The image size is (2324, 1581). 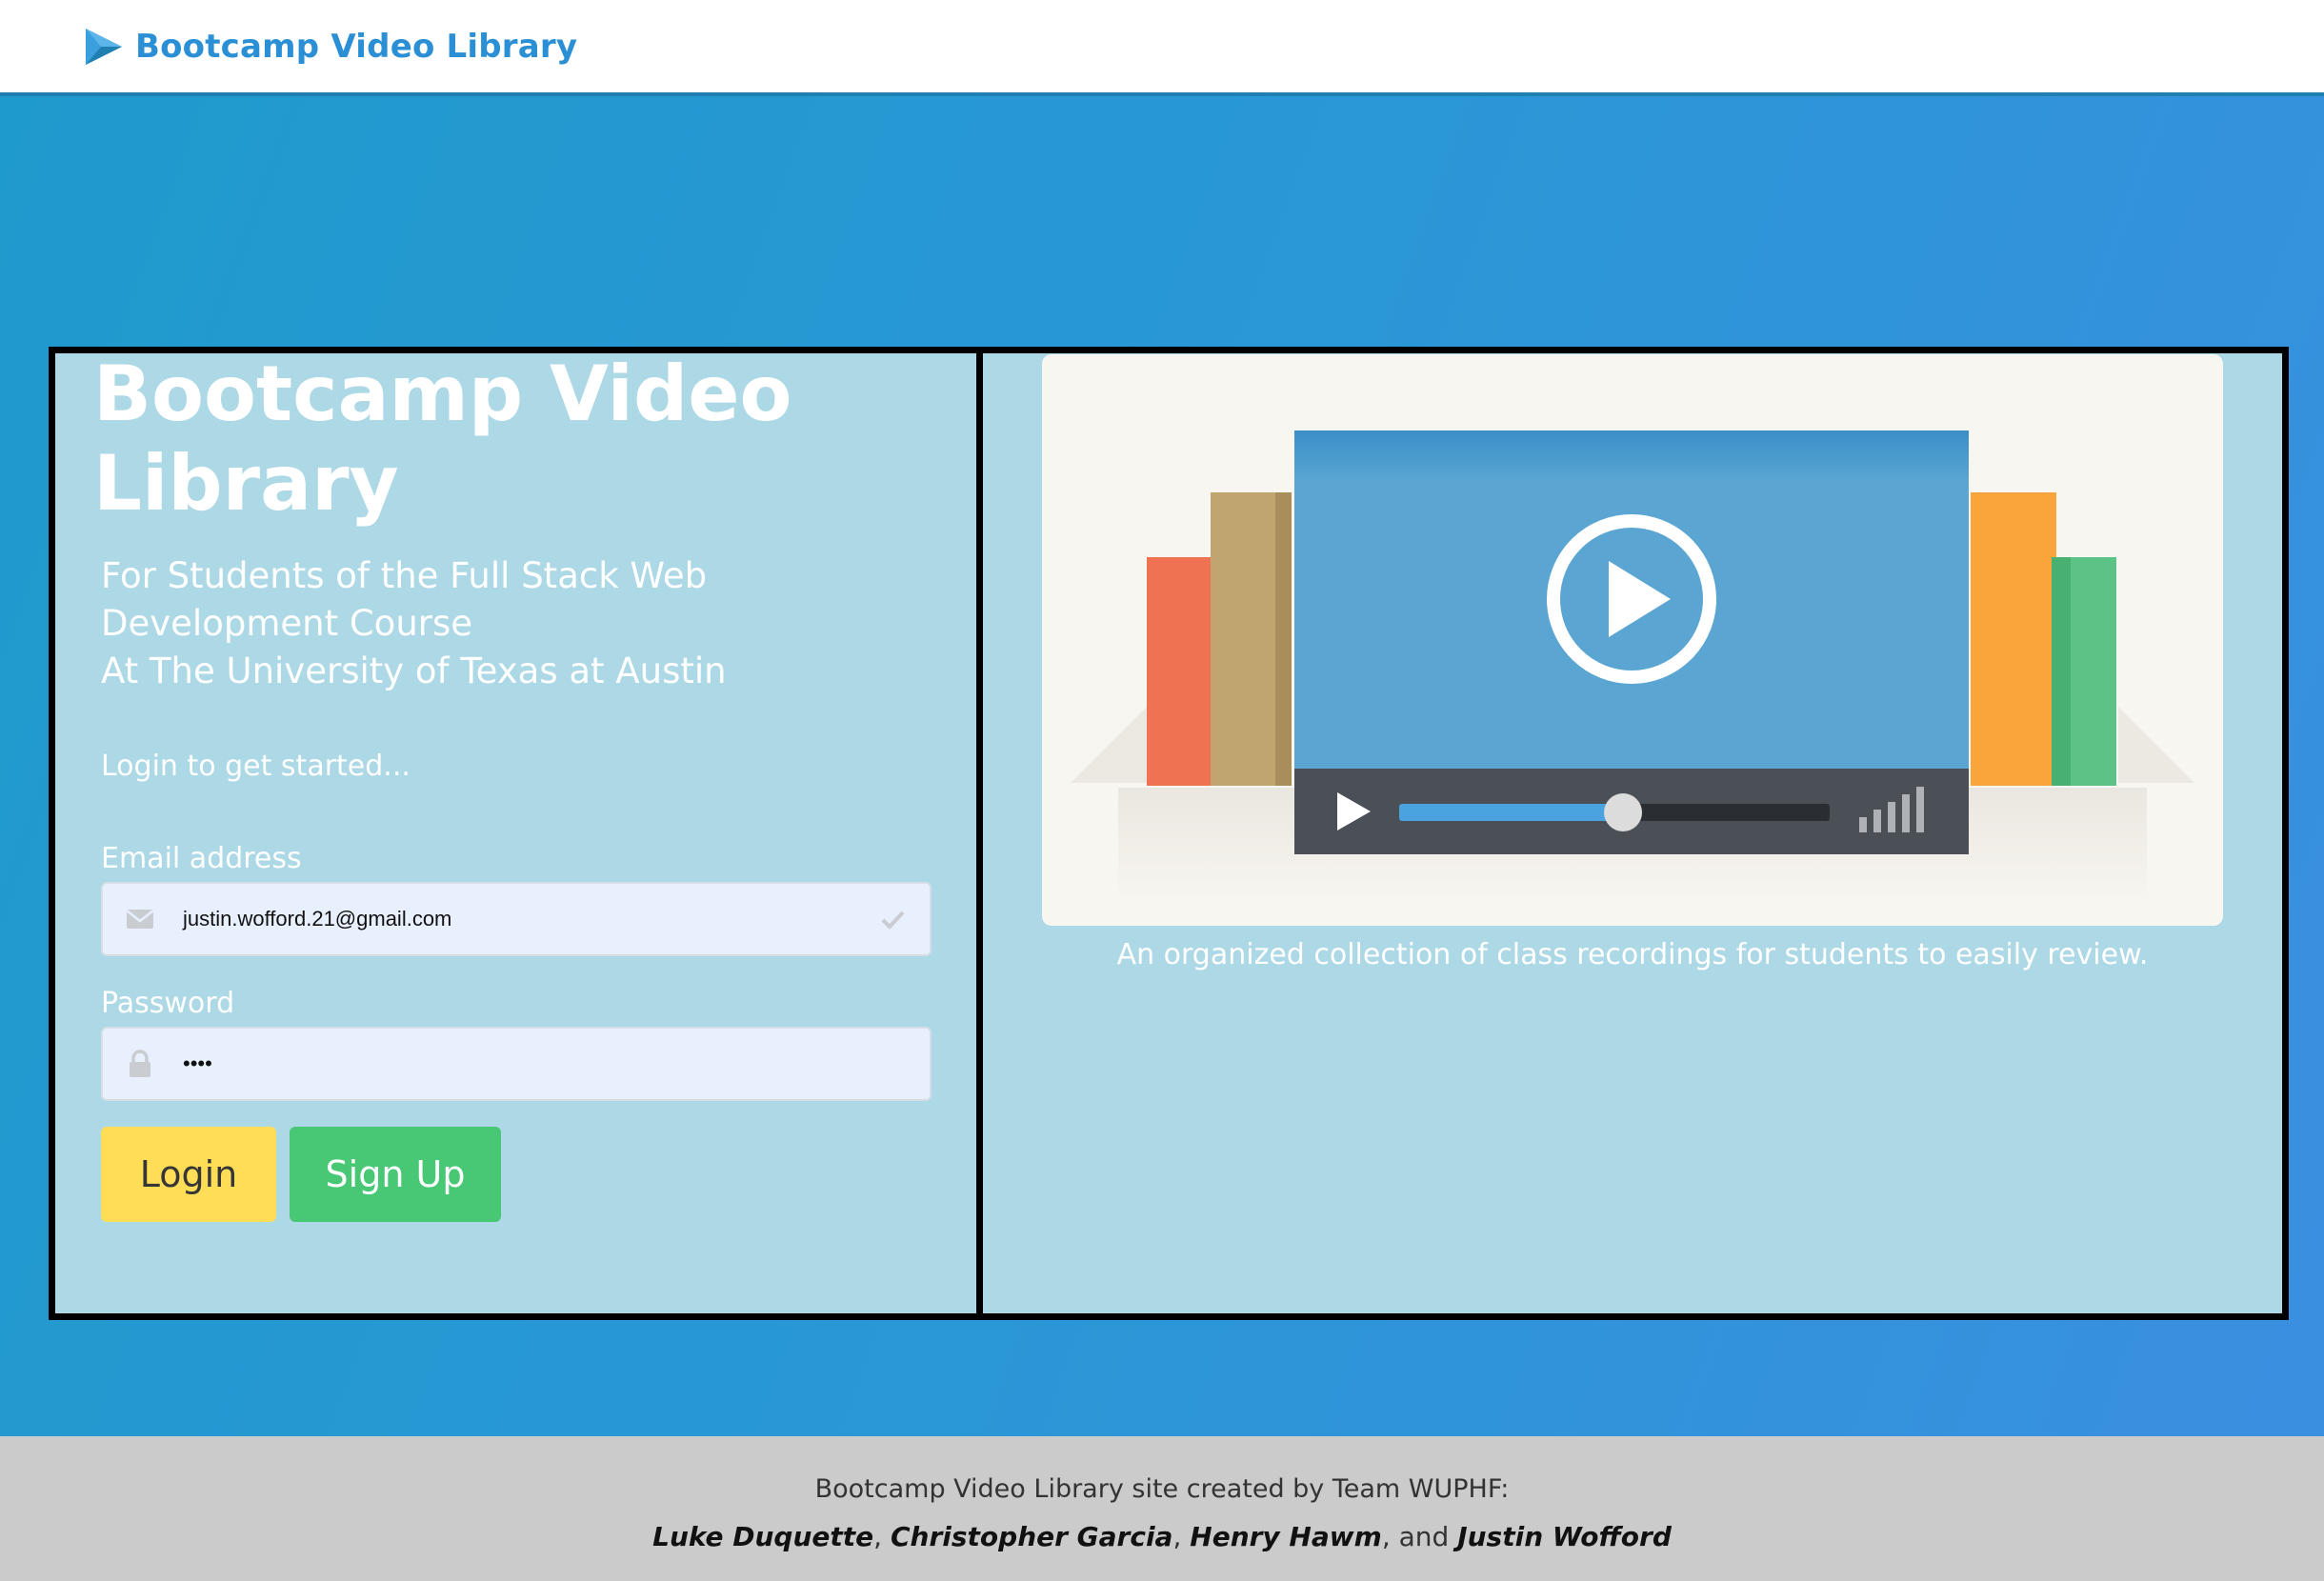 What do you see at coordinates (357, 47) in the screenshot?
I see `brand-title: Bootcamp Video Library` at bounding box center [357, 47].